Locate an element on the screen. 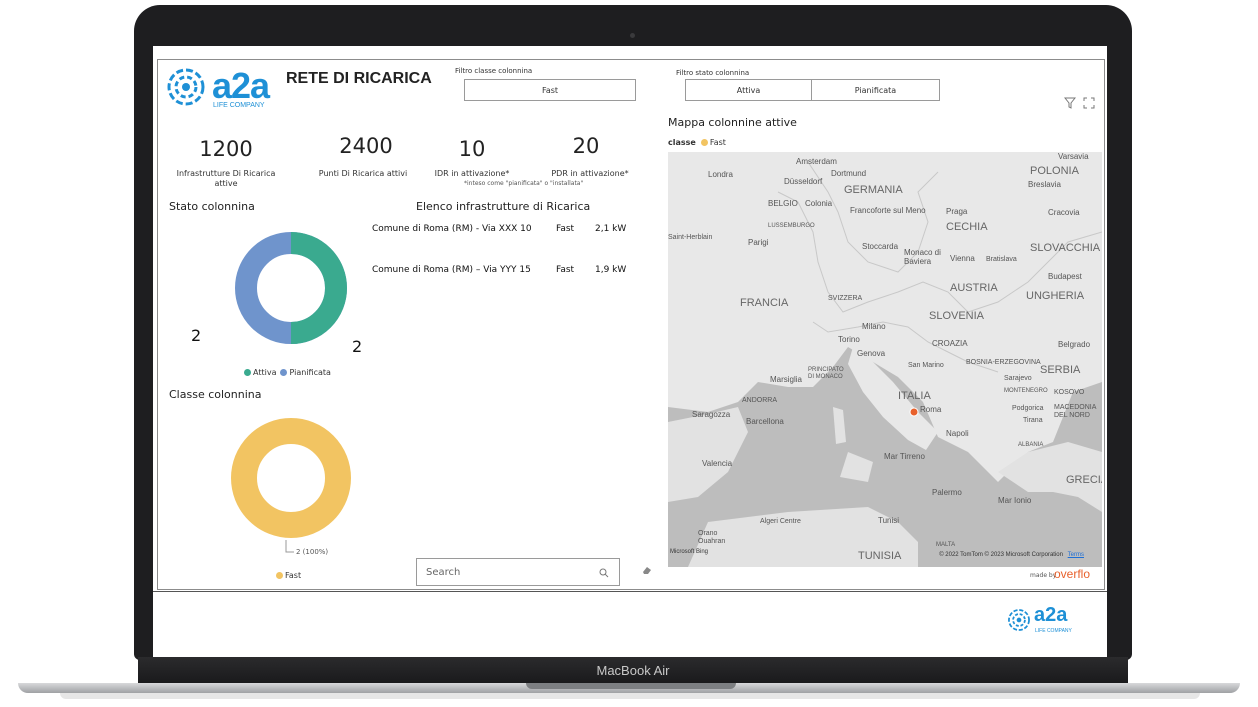  kpi-idr-active-label: Infrastrutture Di Ricarica attive is located at coordinates (226, 178).